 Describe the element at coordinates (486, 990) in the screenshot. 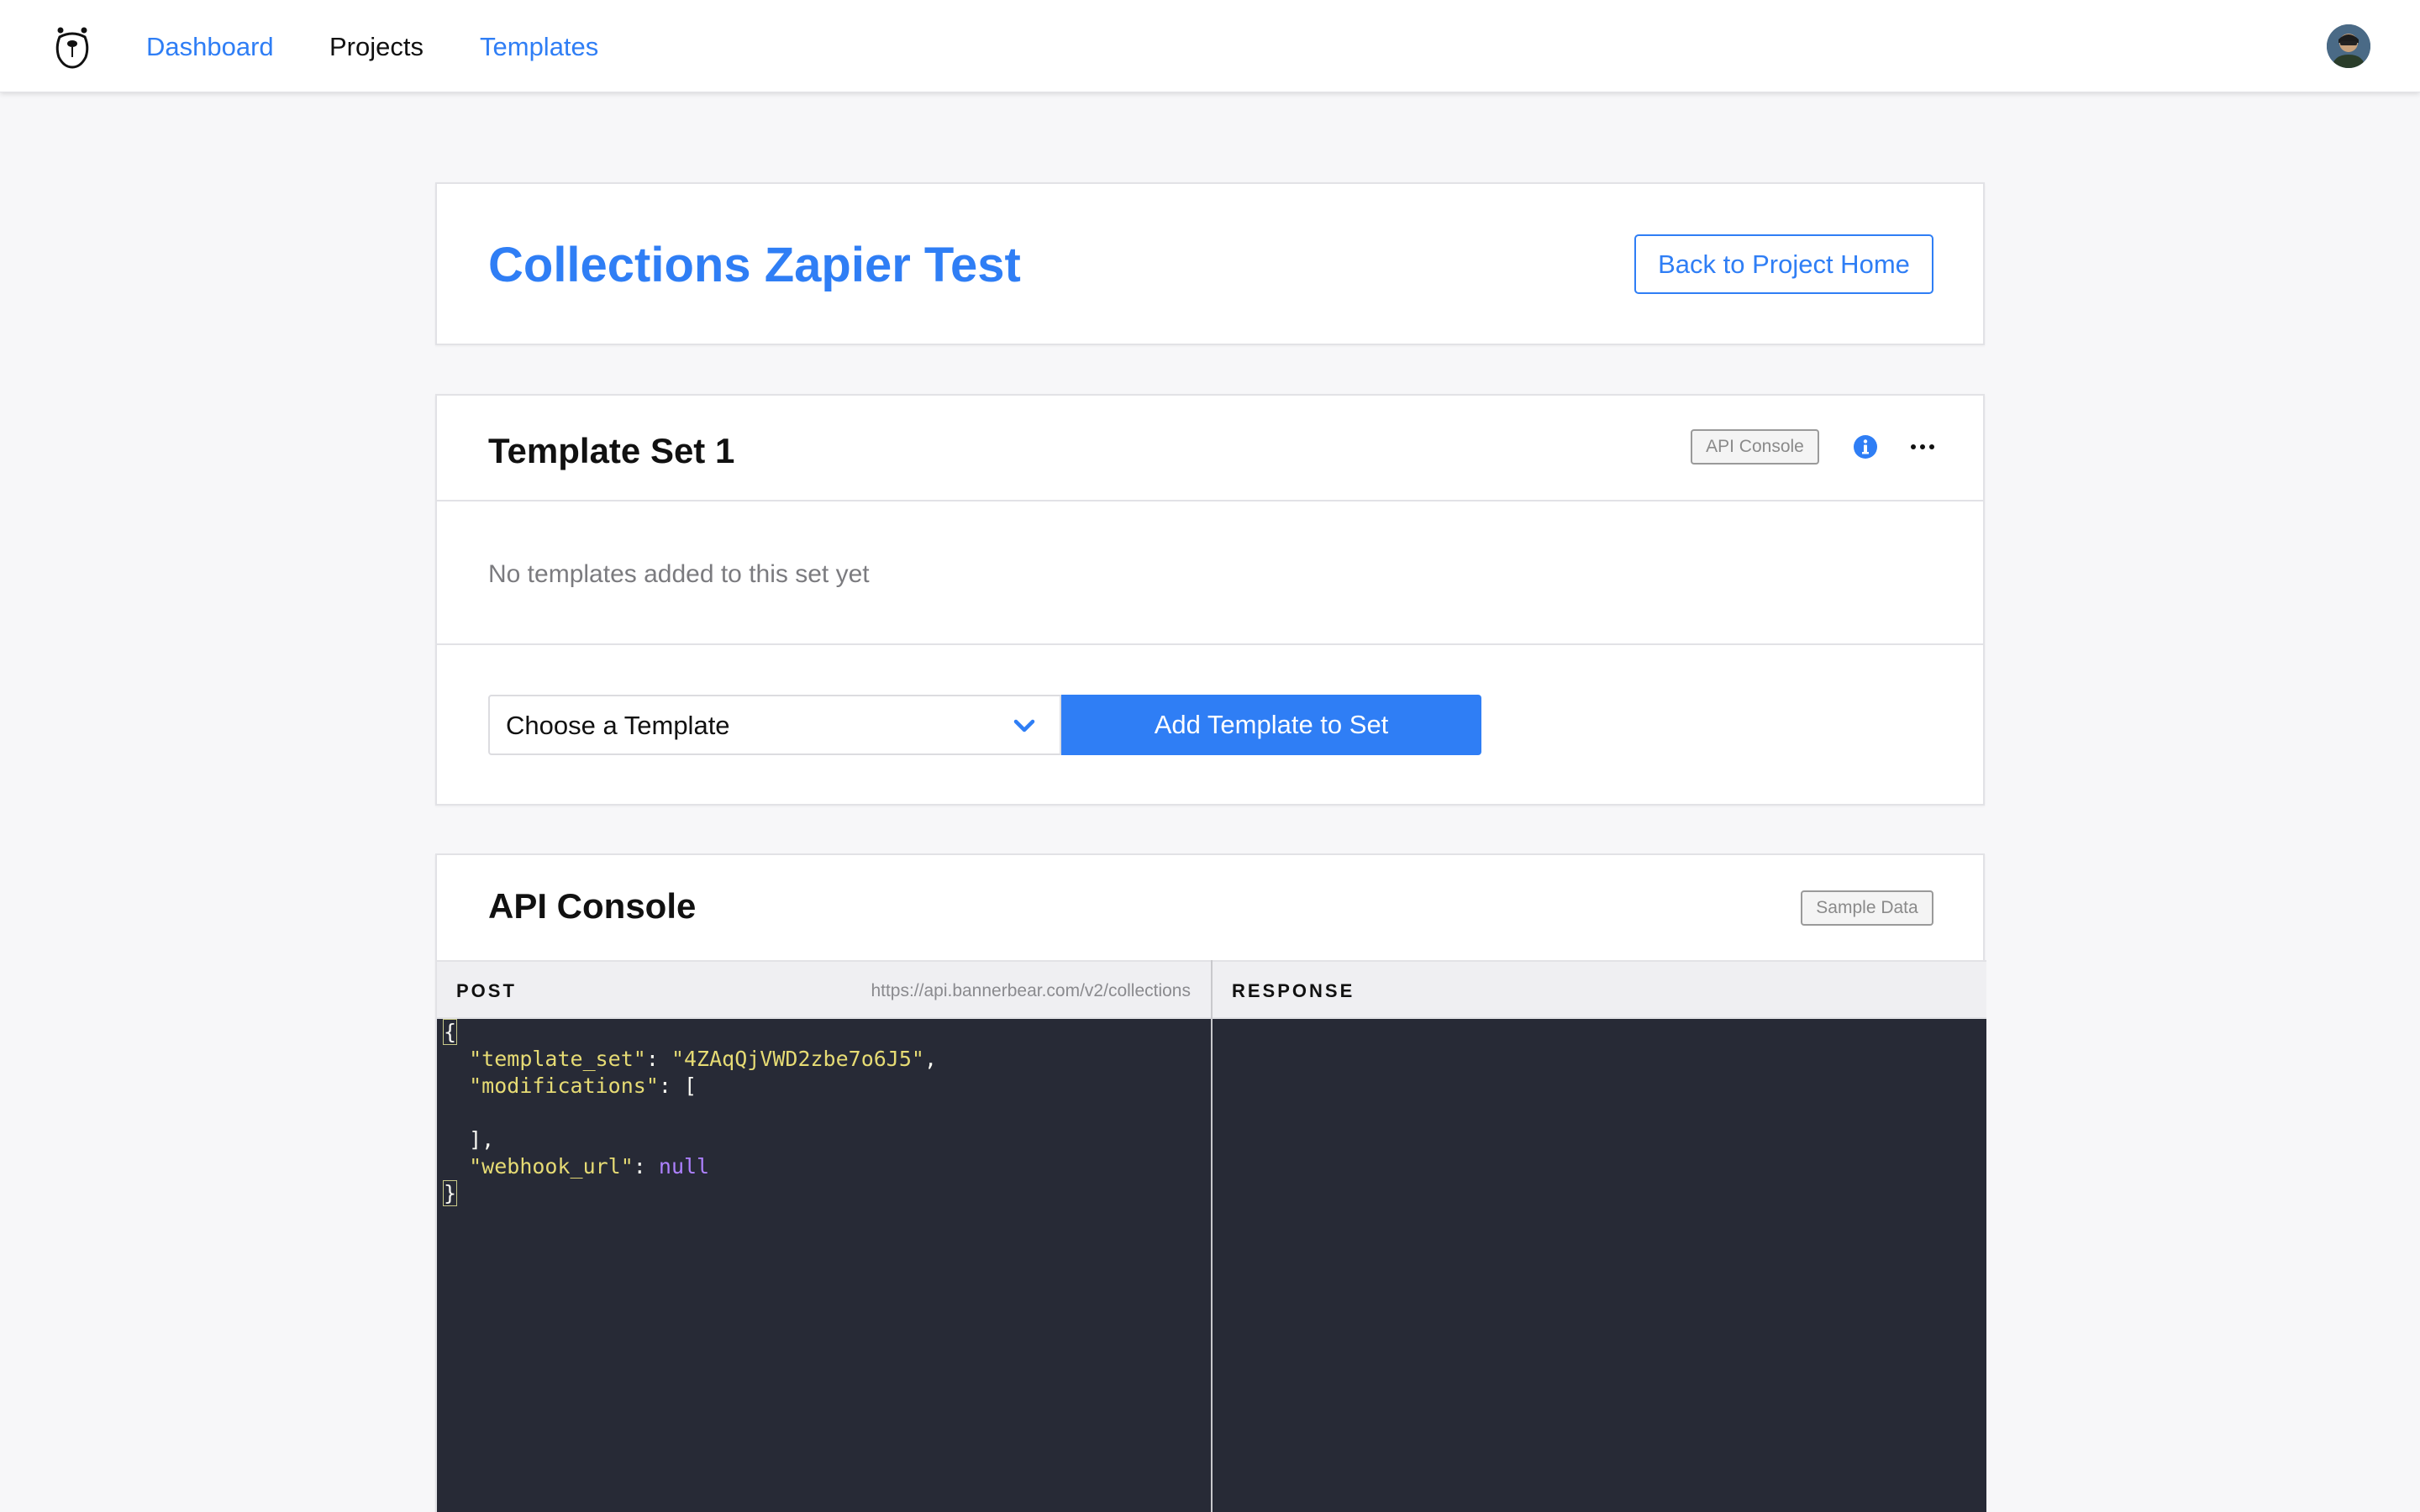

I see `request-method-label: POST` at that location.